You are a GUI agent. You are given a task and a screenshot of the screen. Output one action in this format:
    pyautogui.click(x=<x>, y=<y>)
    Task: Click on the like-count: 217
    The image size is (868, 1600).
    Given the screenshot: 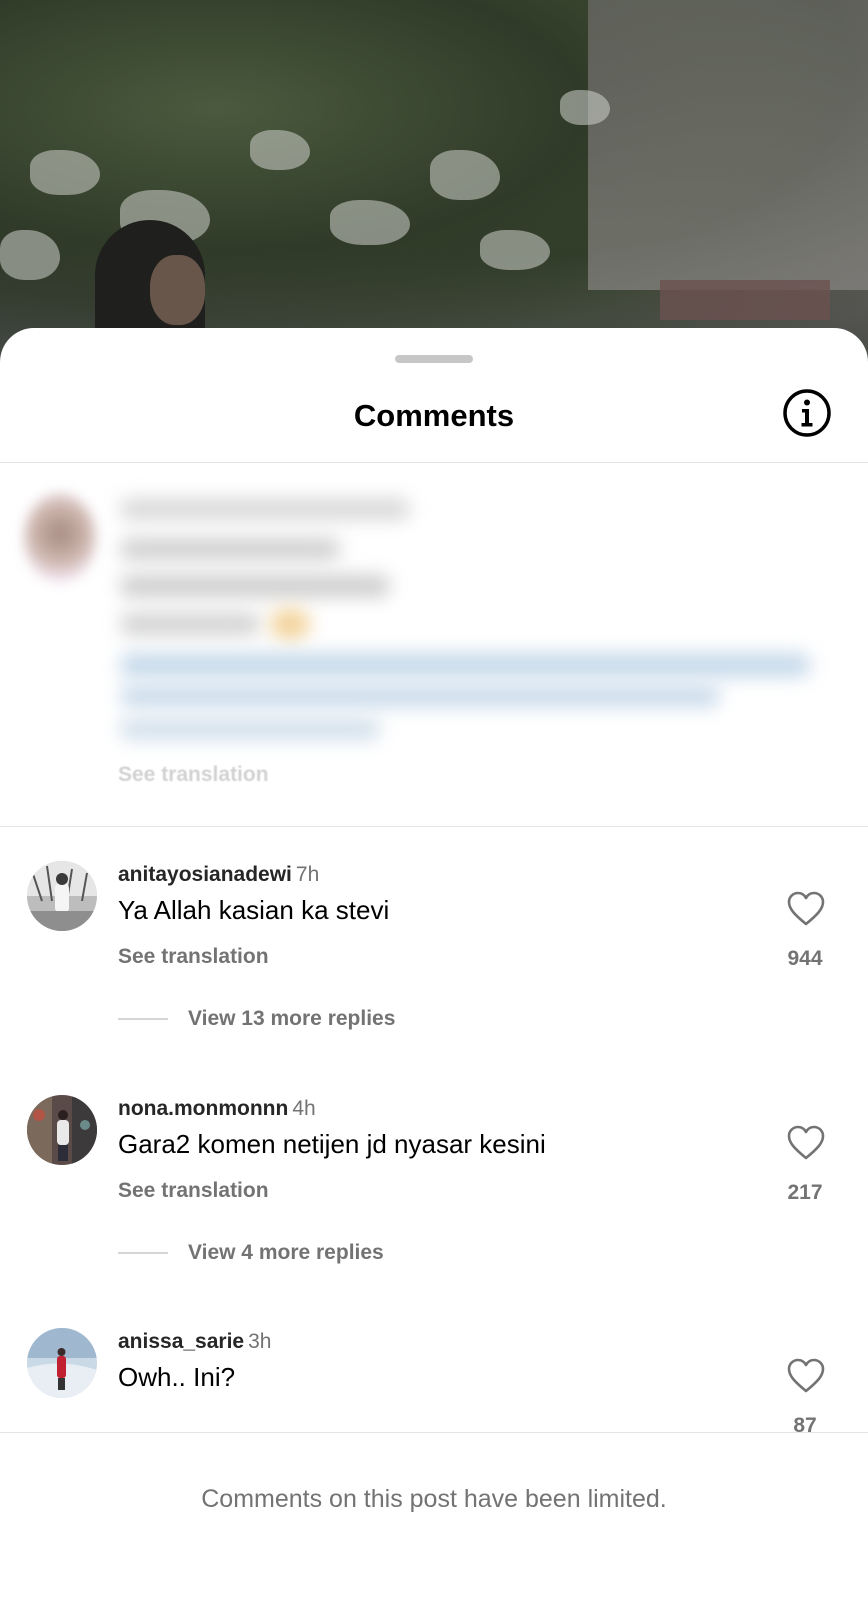 What is the action you would take?
    pyautogui.click(x=805, y=1192)
    